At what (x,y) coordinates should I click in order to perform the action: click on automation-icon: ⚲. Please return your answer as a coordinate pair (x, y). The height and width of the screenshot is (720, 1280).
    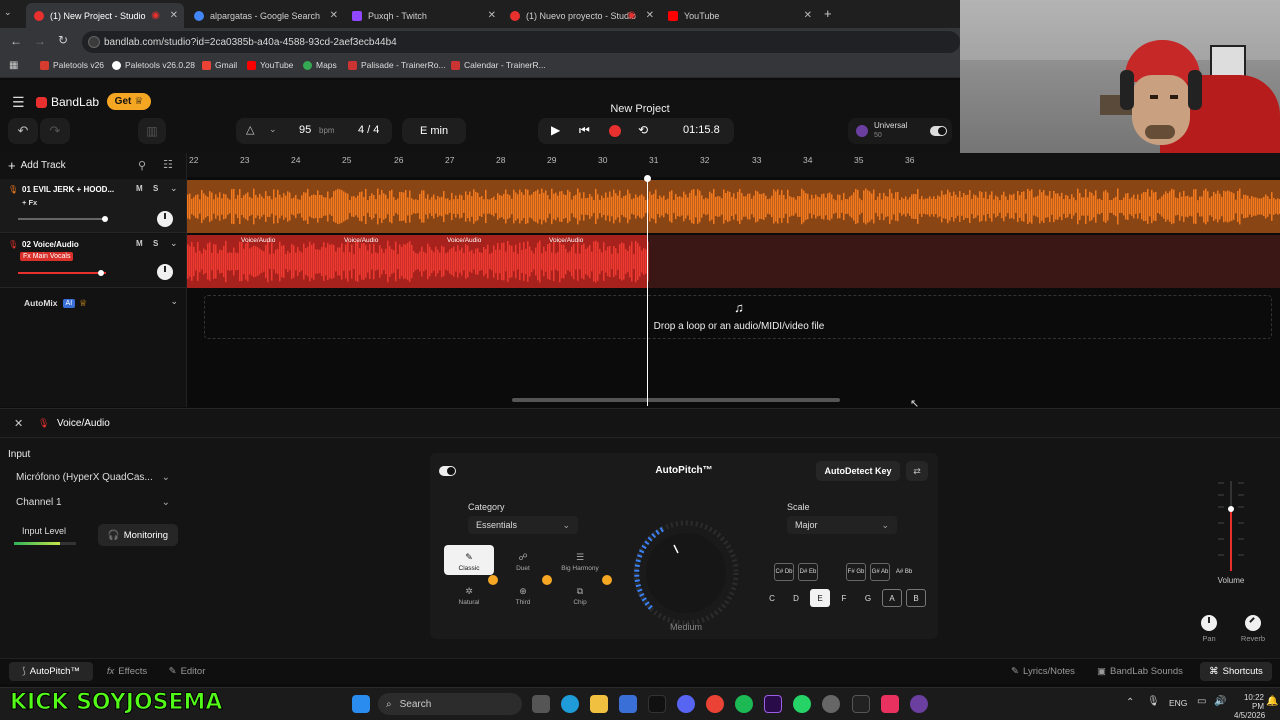
    Looking at the image, I should click on (142, 165).